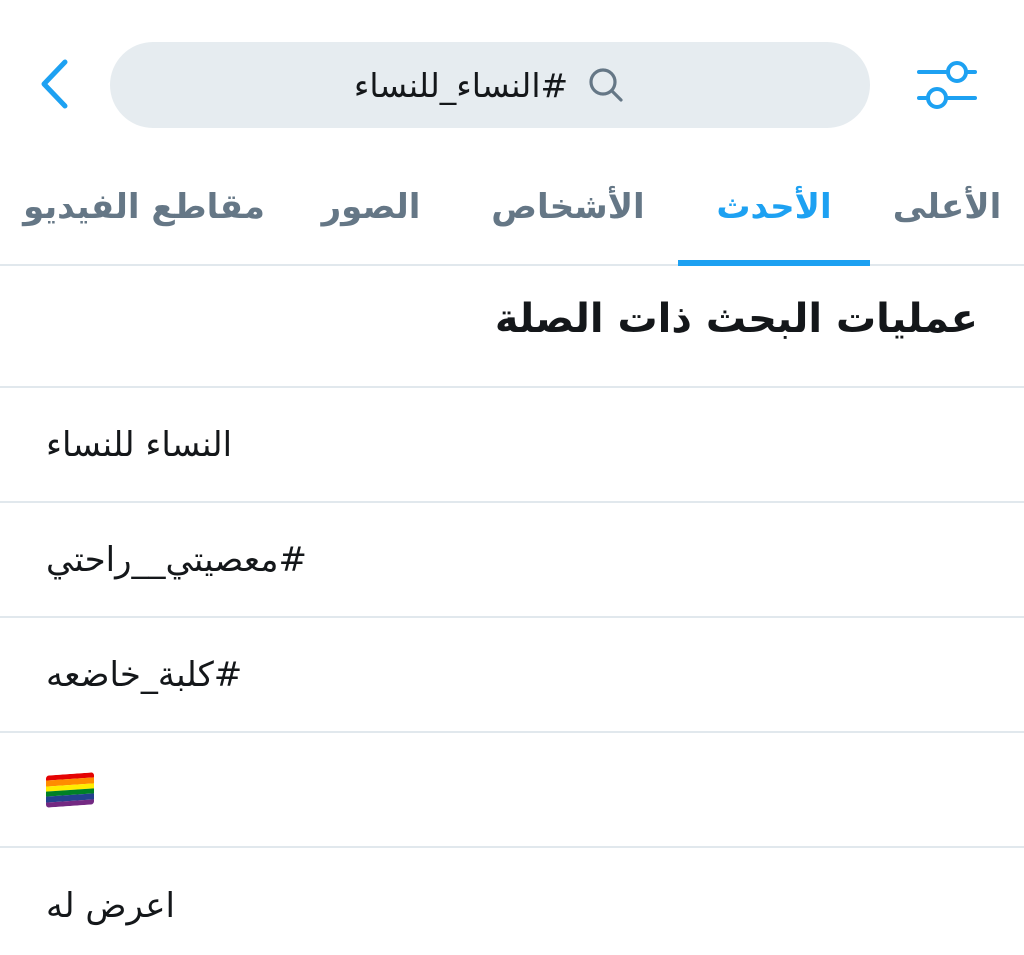 The width and height of the screenshot is (1024, 955). I want to click on chevron-left-icon, so click(54, 84).